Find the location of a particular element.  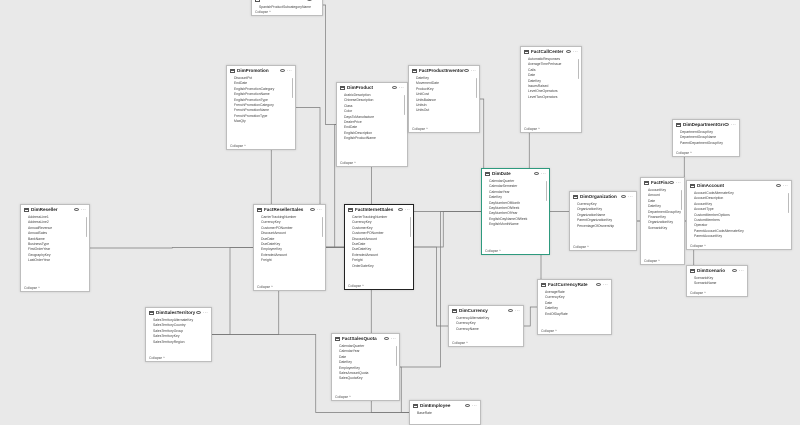

field-item: EnglishProductName is located at coordinates (375, 138).